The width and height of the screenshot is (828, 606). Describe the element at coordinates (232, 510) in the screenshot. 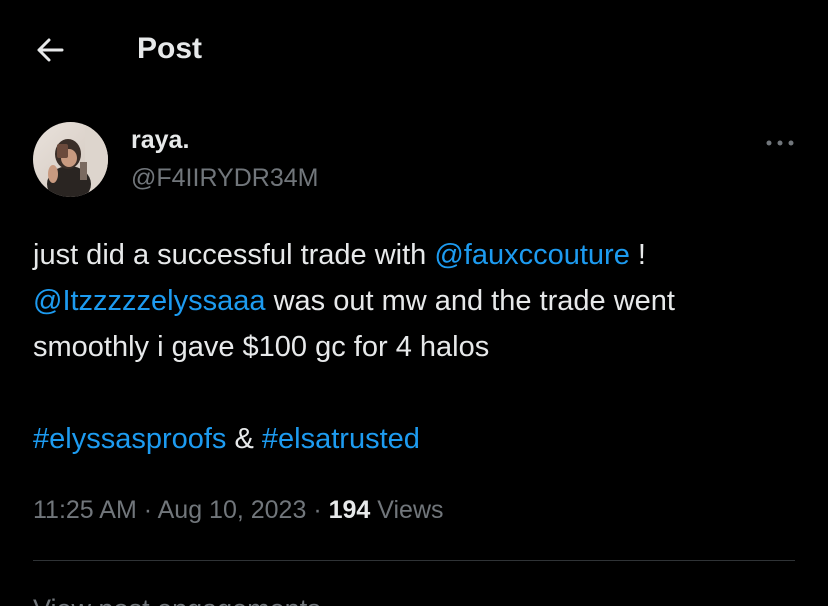

I see `post-date: Aug 10, 2023` at that location.